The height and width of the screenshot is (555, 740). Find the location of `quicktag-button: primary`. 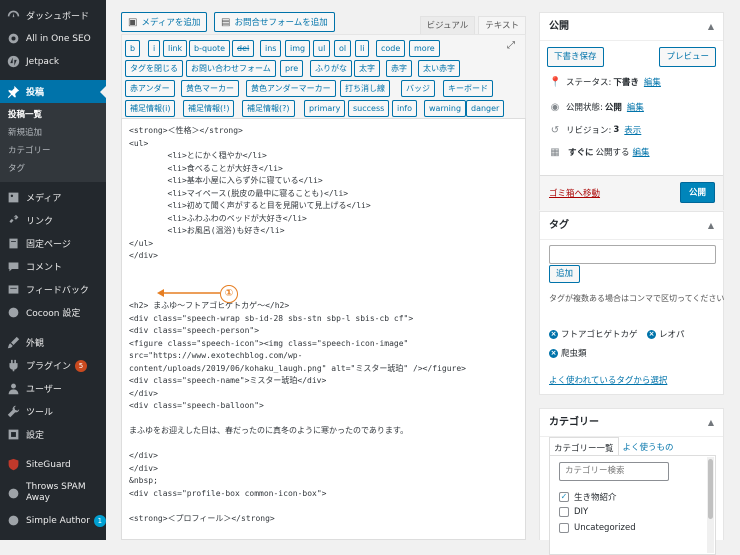

quicktag-button: primary is located at coordinates (325, 108).